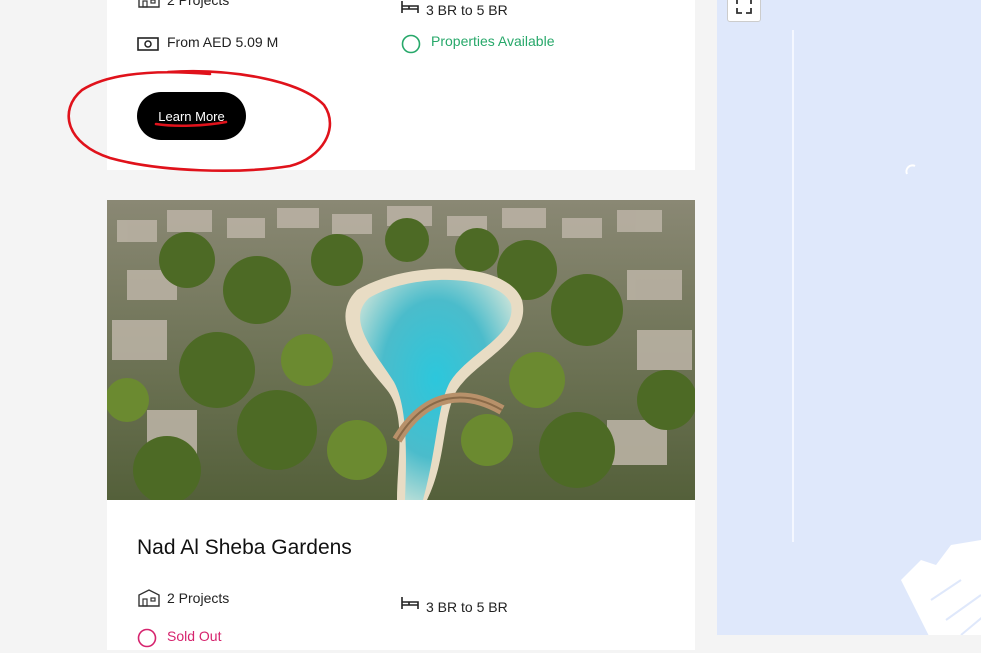 The height and width of the screenshot is (653, 981). Describe the element at coordinates (148, 46) in the screenshot. I see `banknote-icon` at that location.